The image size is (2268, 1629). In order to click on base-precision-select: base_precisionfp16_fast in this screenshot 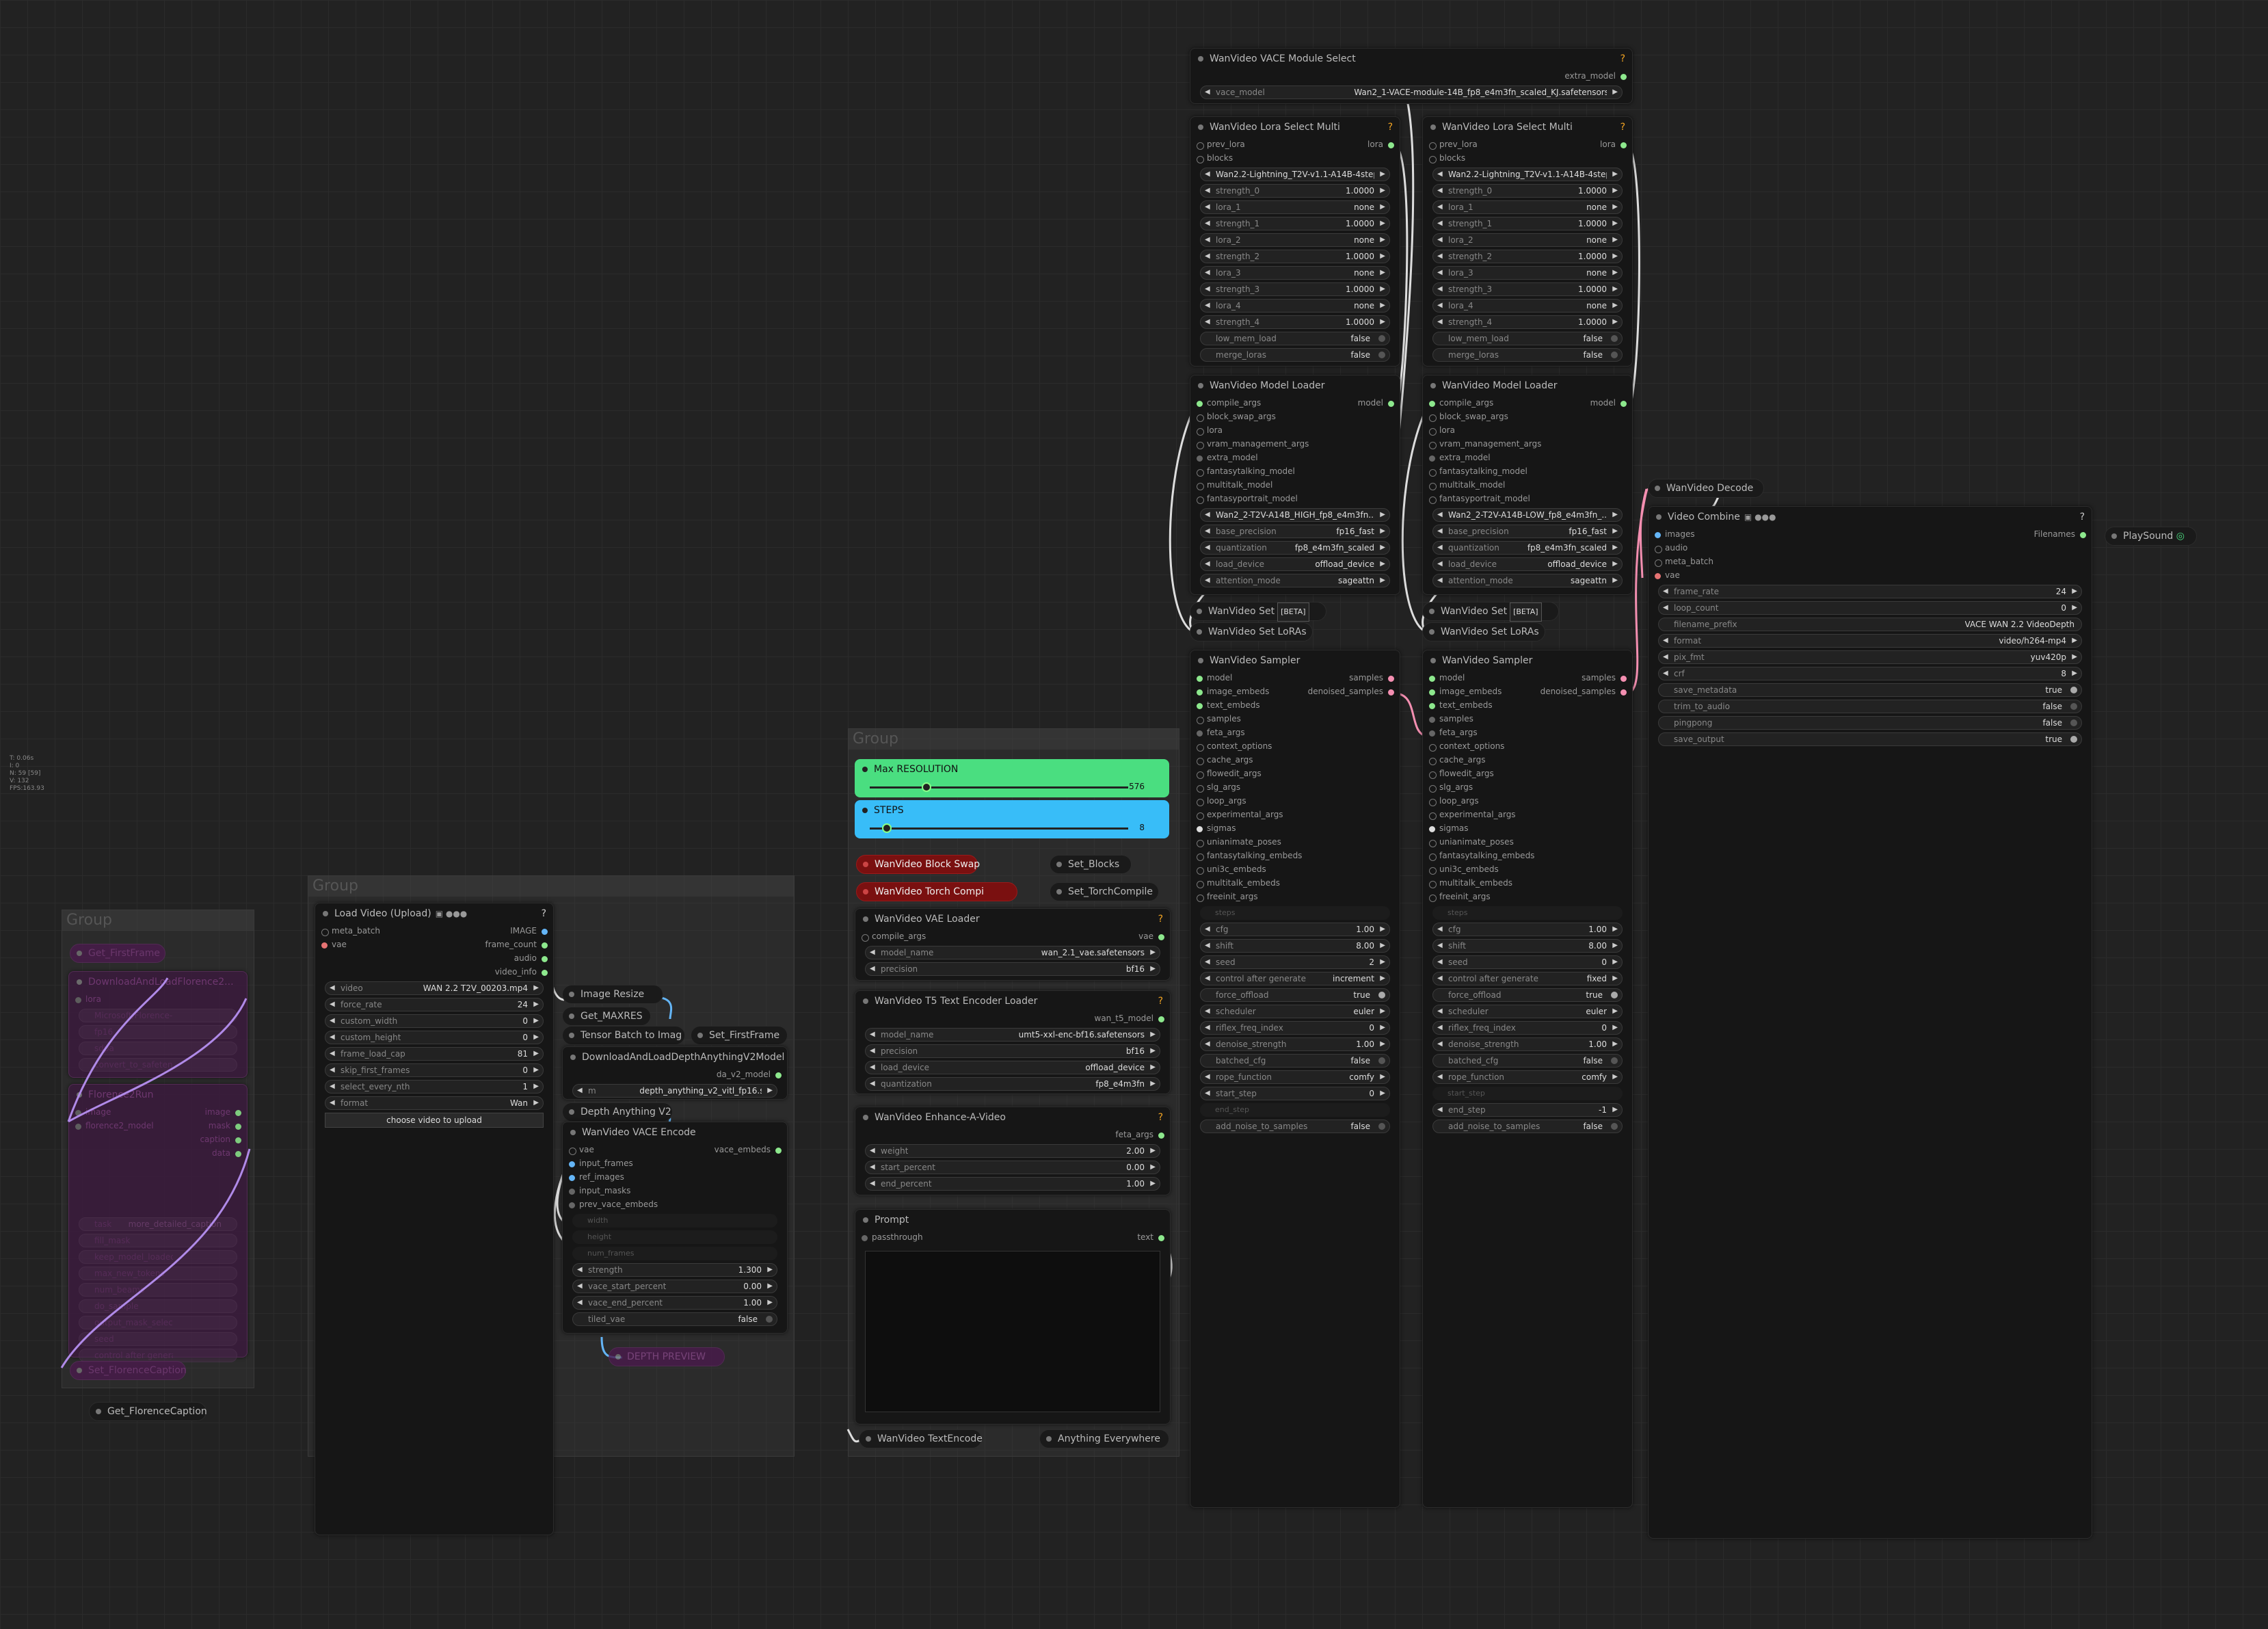, I will do `click(1527, 531)`.